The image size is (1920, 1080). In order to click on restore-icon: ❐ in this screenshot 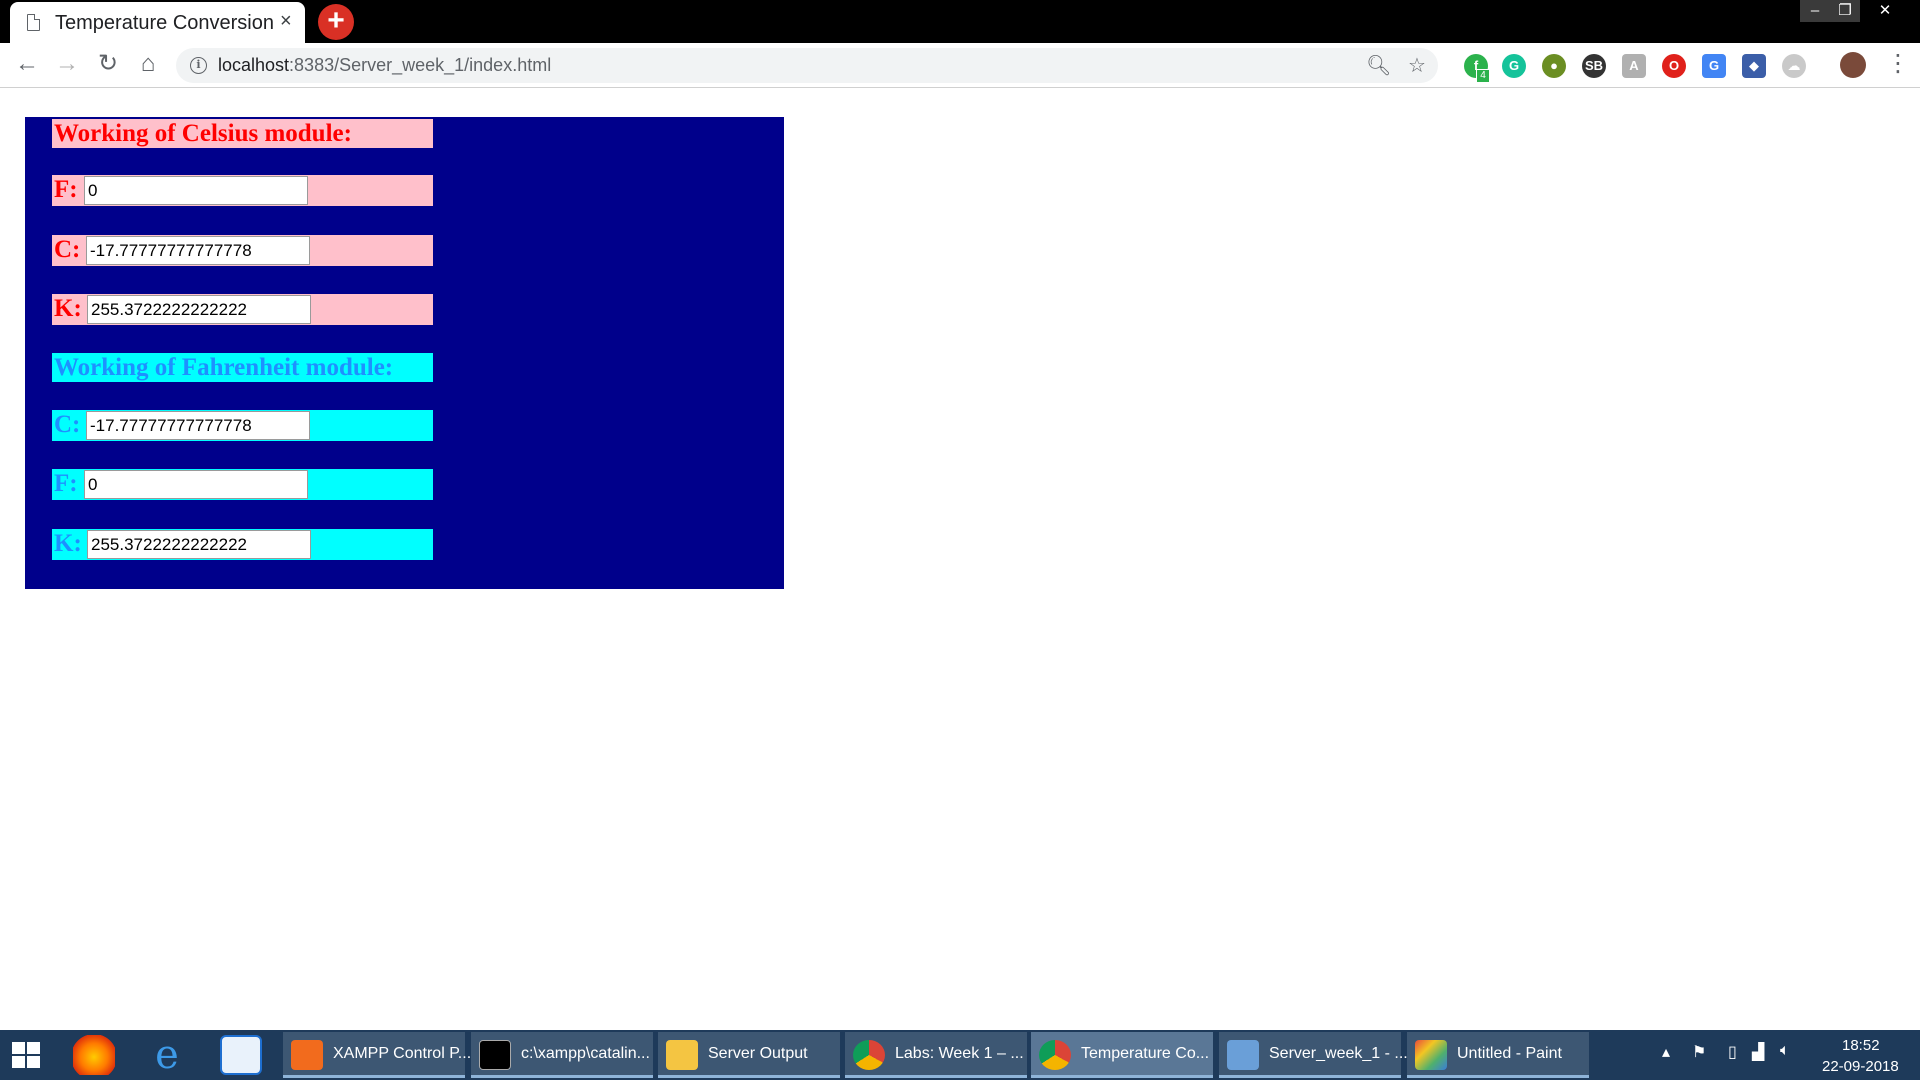, I will do `click(1845, 11)`.